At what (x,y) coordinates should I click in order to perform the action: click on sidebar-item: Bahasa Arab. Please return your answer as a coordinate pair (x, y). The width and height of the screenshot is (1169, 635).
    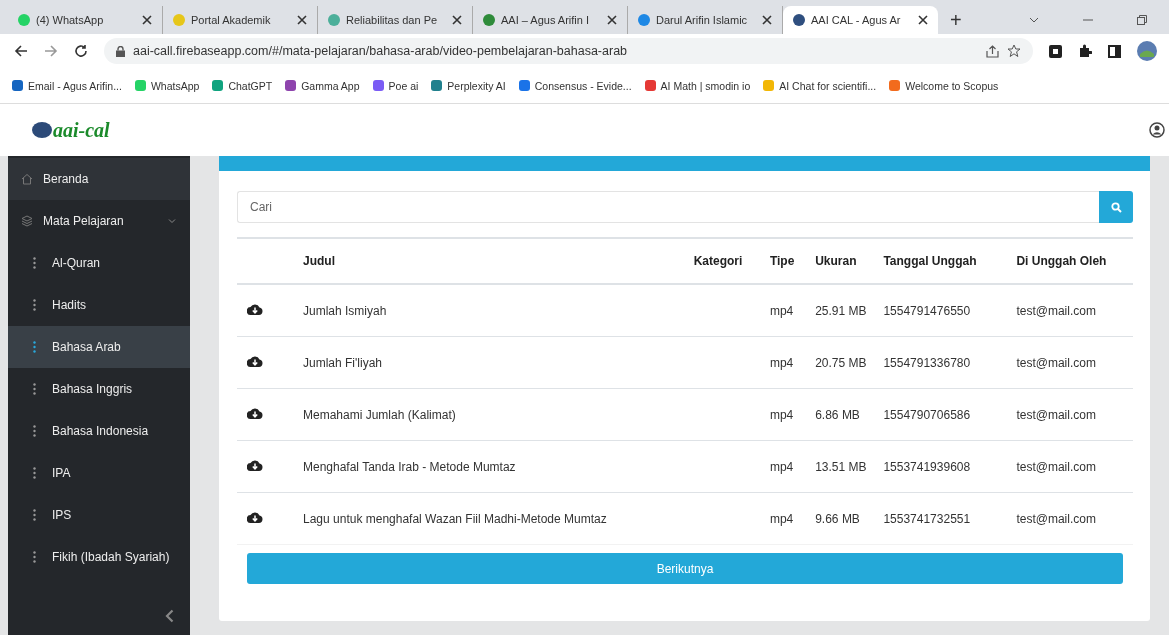
    Looking at the image, I should click on (99, 347).